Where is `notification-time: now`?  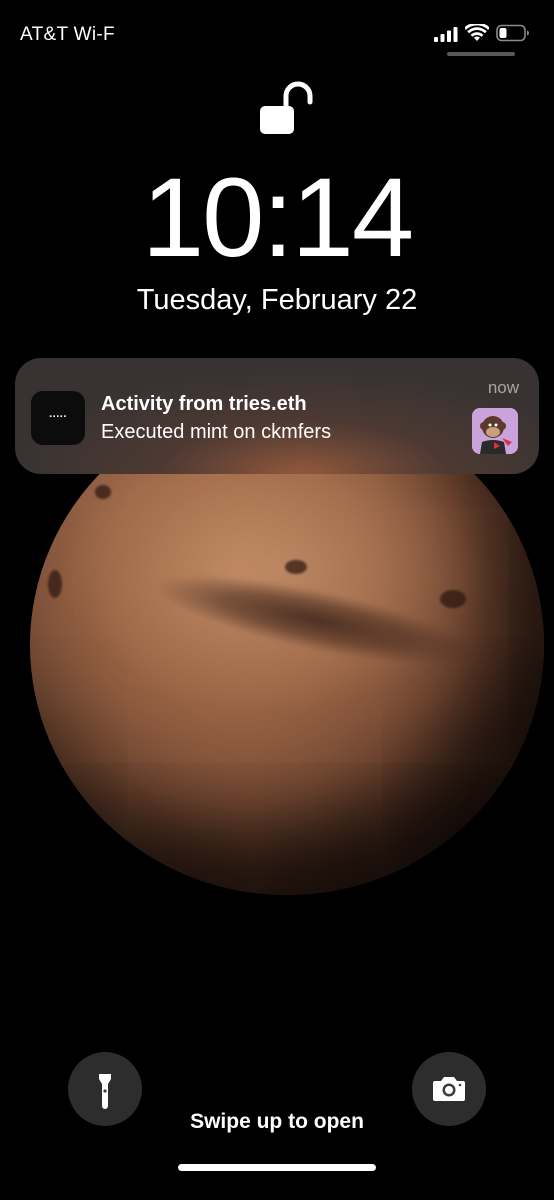
notification-time: now is located at coordinates (503, 387).